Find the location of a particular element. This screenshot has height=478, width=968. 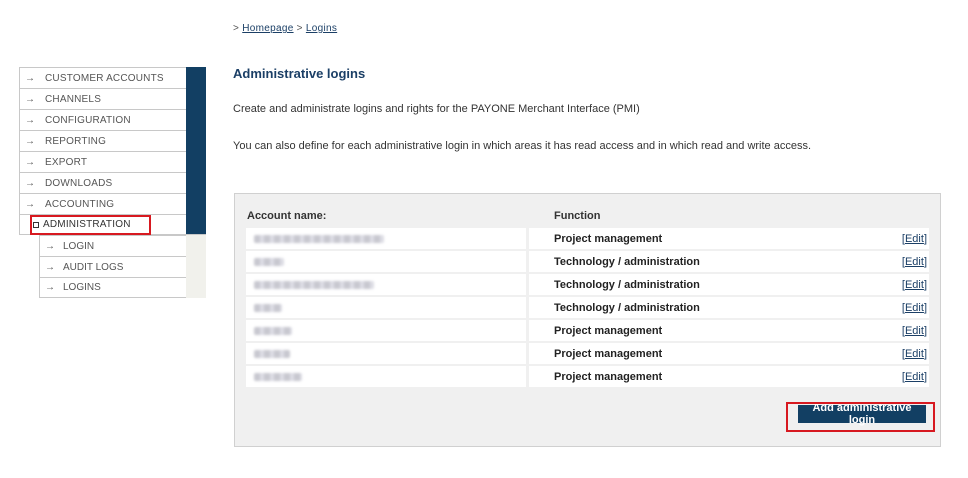

breadcrumb: > Homepage > Logins is located at coordinates (285, 28).